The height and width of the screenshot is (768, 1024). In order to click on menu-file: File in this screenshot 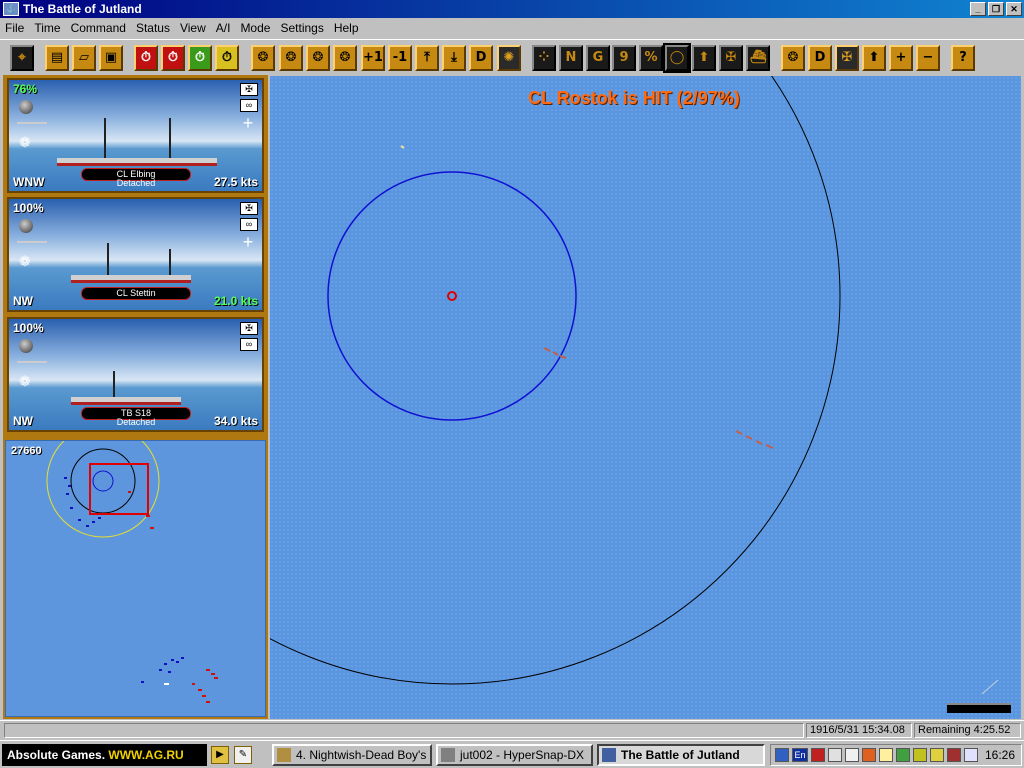, I will do `click(14, 28)`.